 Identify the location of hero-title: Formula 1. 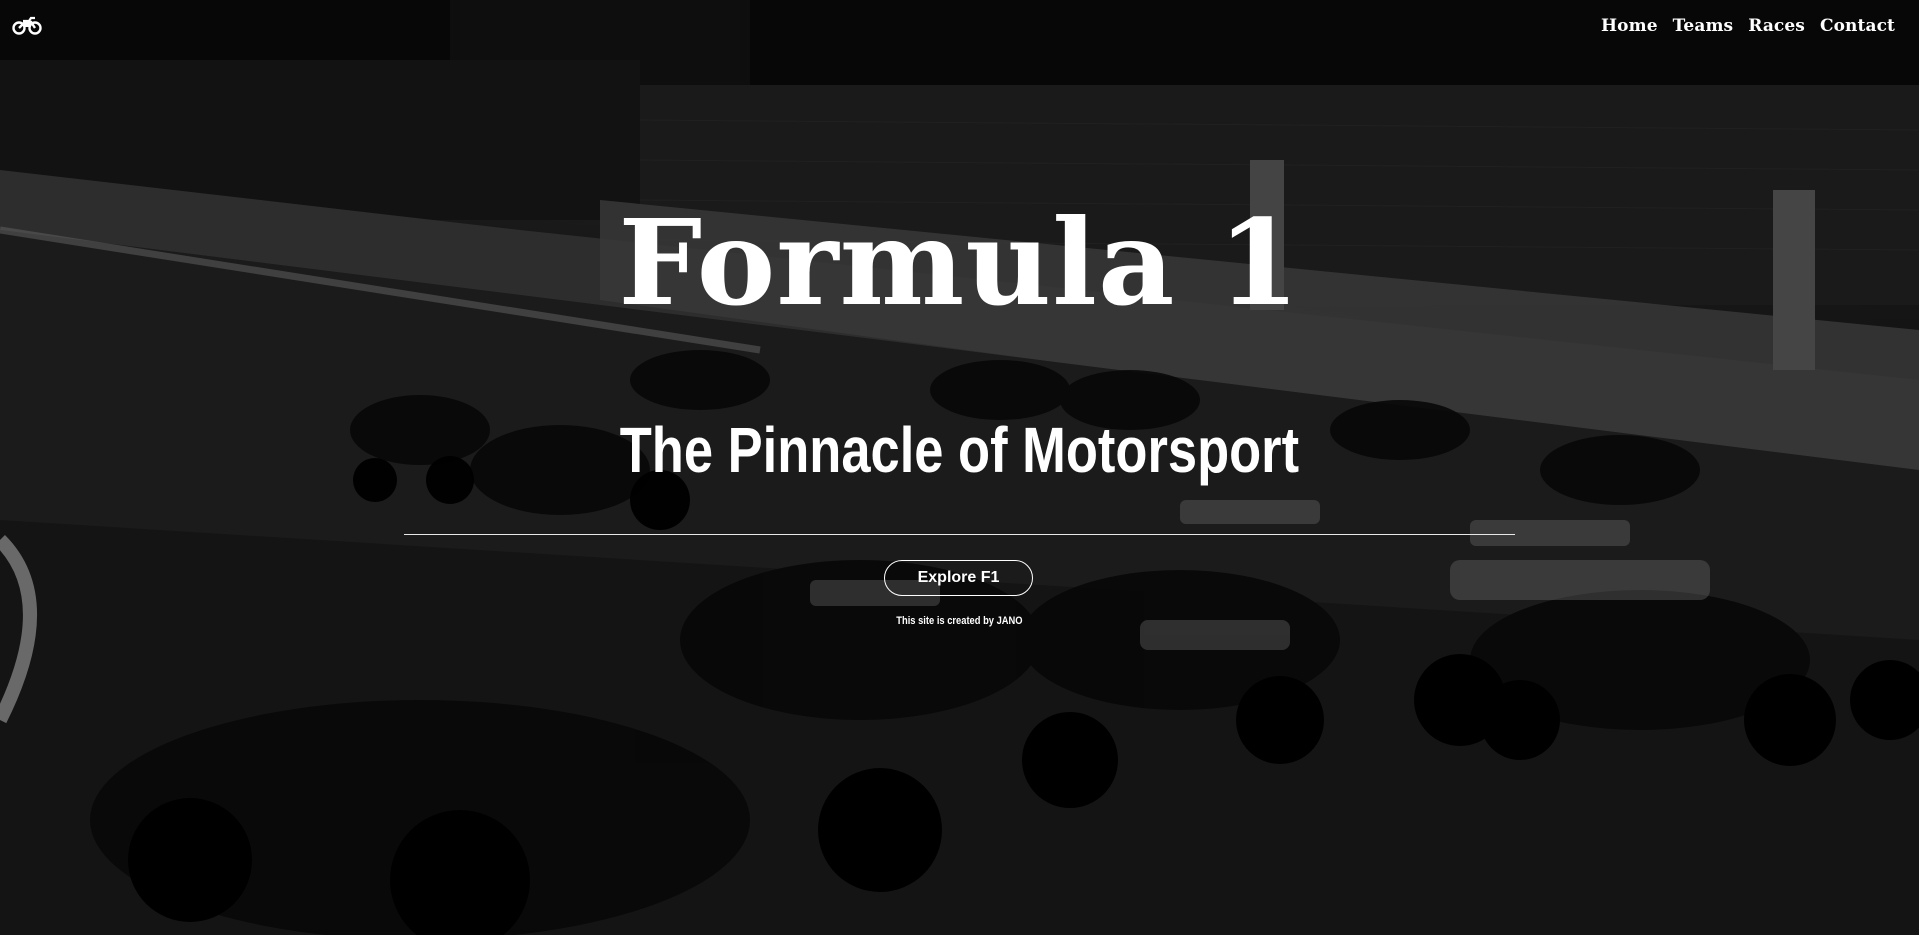
(959, 262).